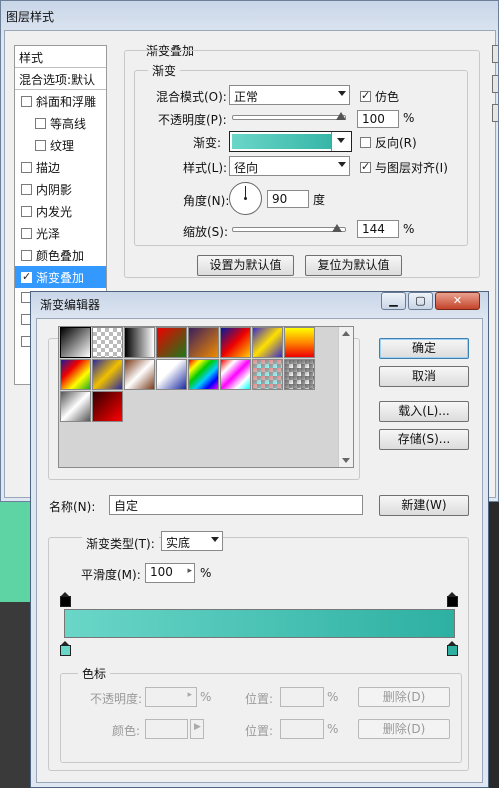  I want to click on style-select: 径向, so click(289, 166).